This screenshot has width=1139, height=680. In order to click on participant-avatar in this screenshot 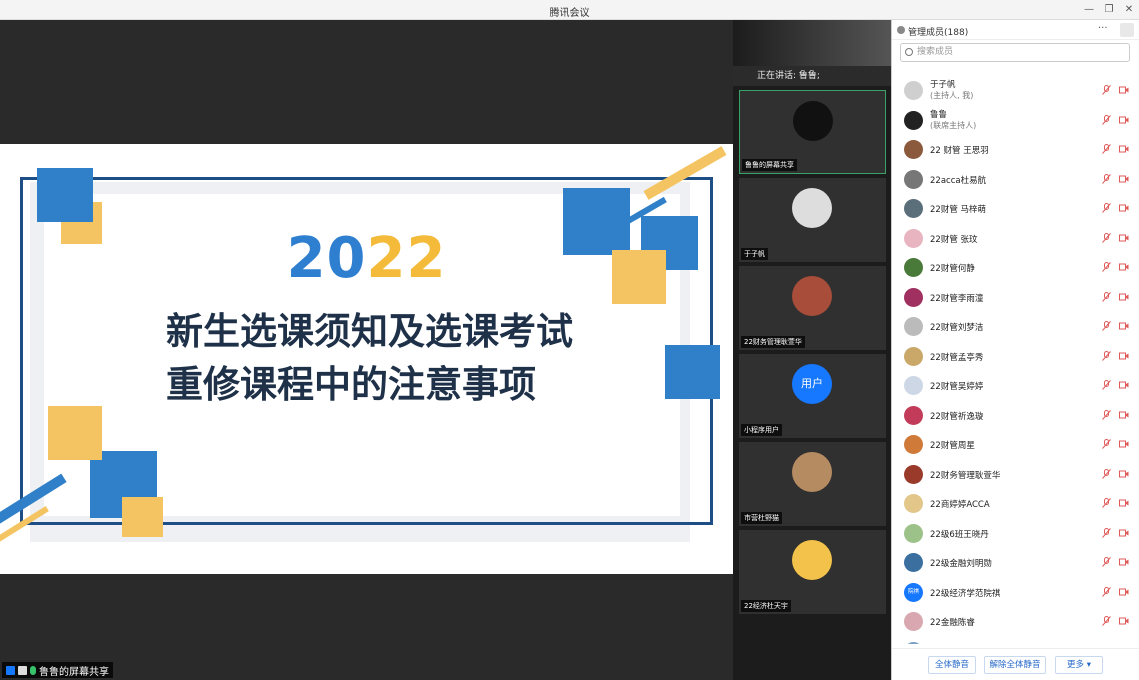, I will do `click(812, 208)`.